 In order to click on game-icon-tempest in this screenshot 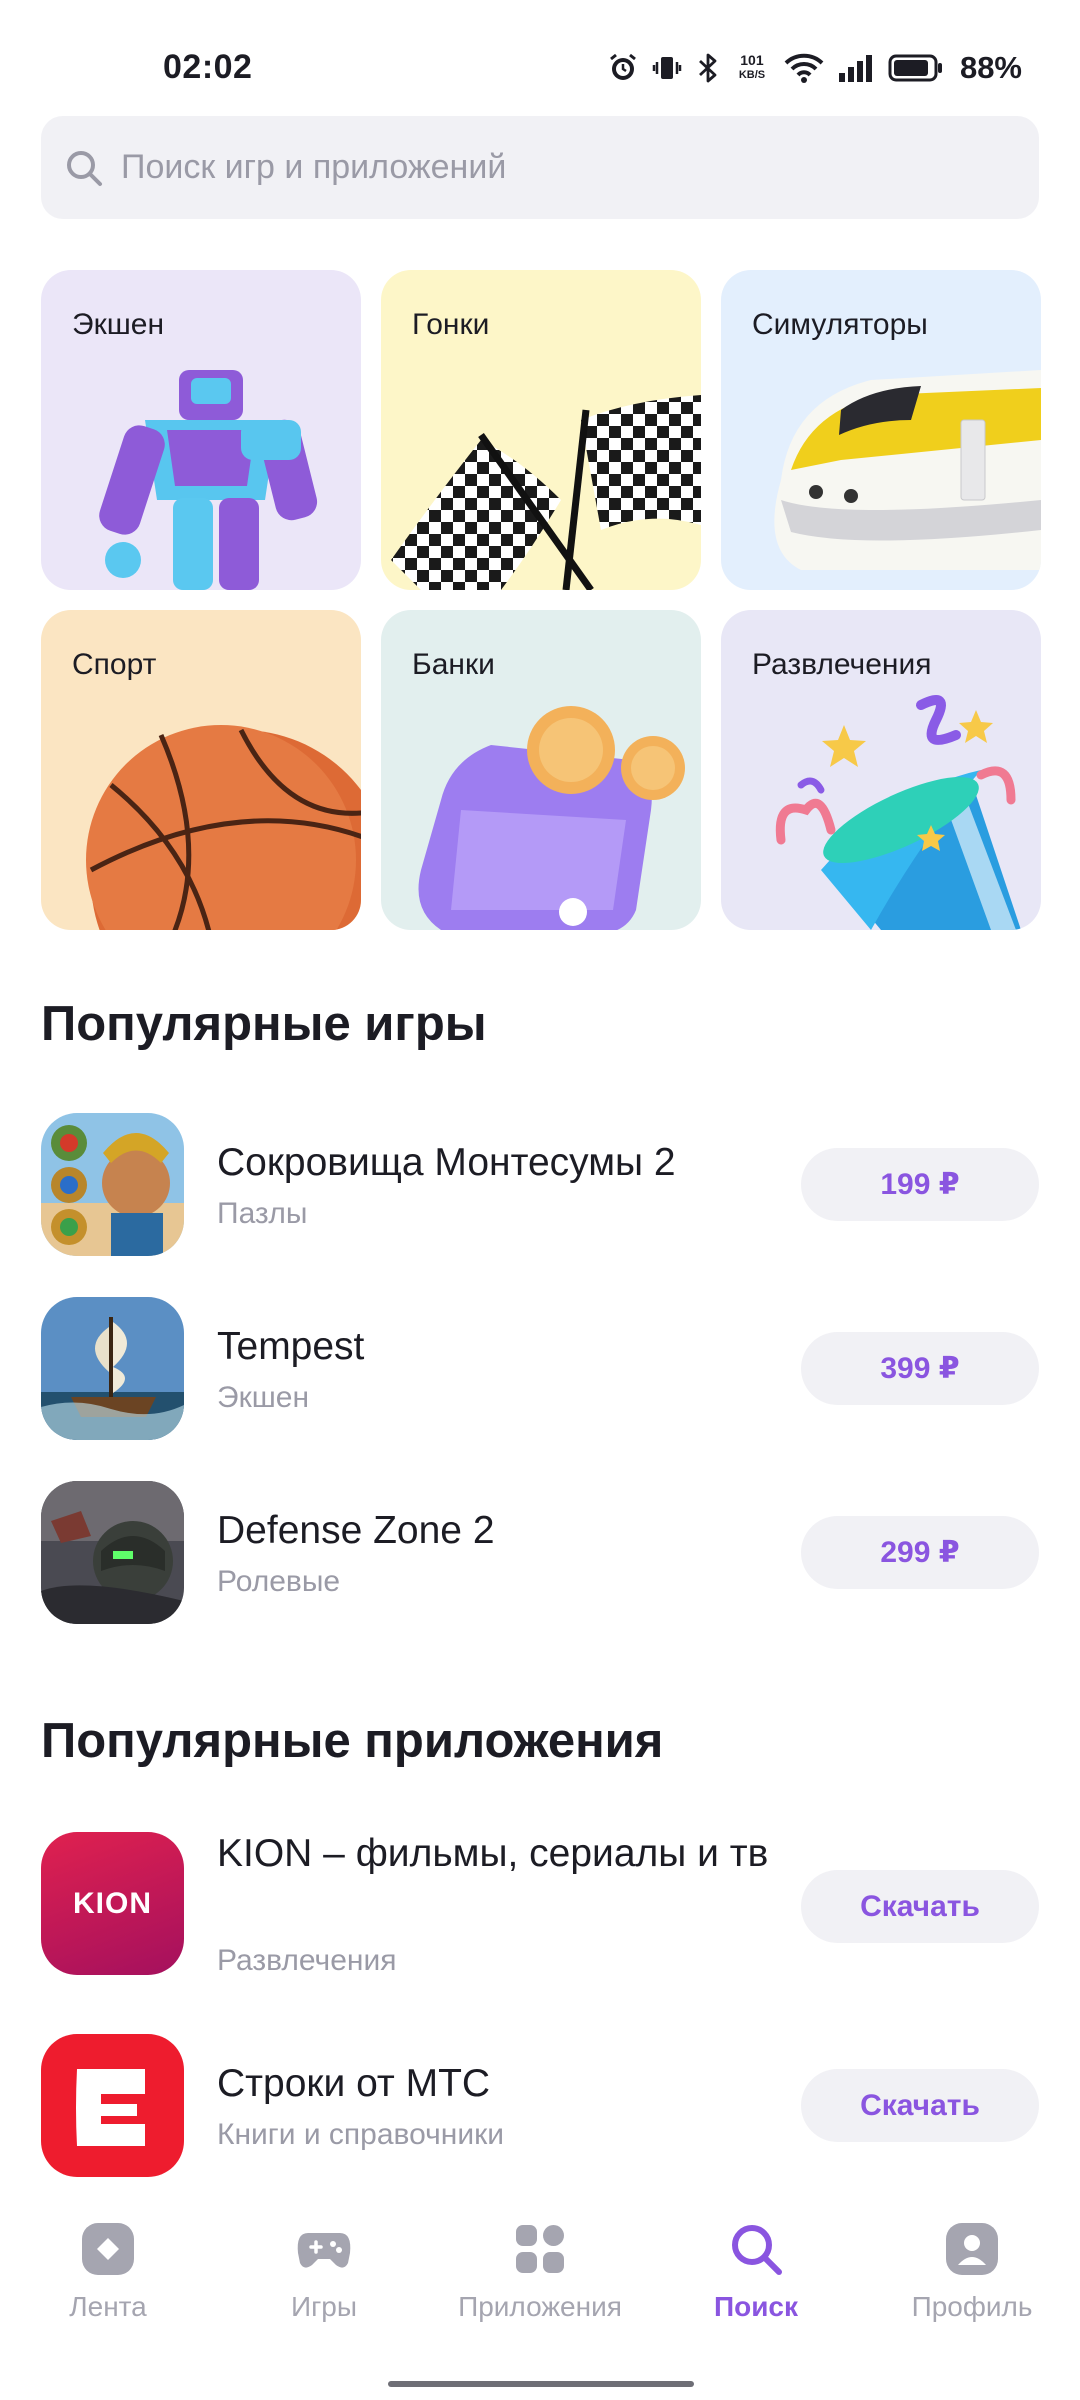, I will do `click(112, 1368)`.